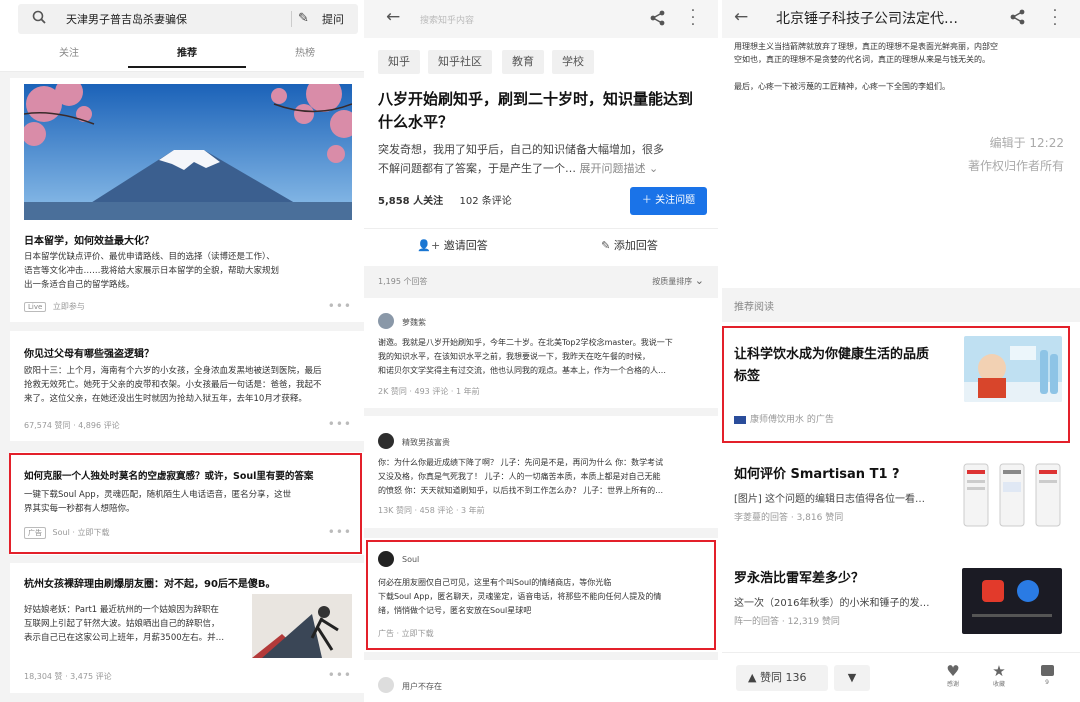  What do you see at coordinates (787, 622) in the screenshot?
I see `rec-meta: 阵一的回答 · 12,319 赞同` at bounding box center [787, 622].